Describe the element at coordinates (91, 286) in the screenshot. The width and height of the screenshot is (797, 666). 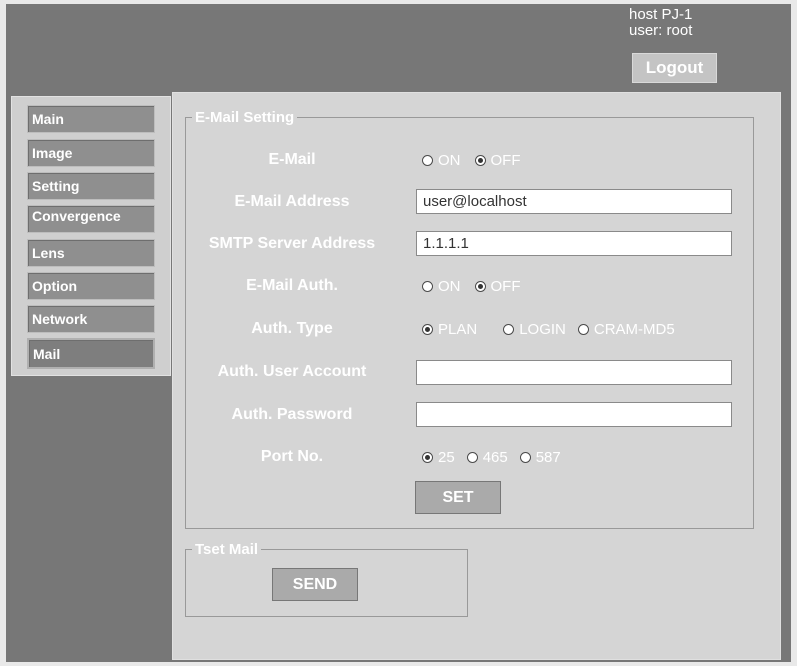
I see `sidebar-item-option: Option` at that location.